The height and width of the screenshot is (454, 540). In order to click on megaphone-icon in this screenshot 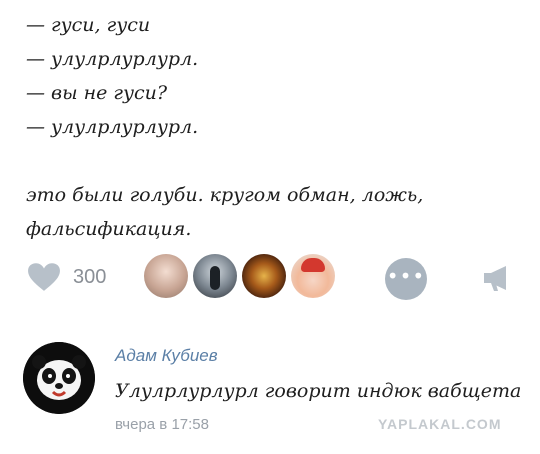, I will do `click(497, 278)`.